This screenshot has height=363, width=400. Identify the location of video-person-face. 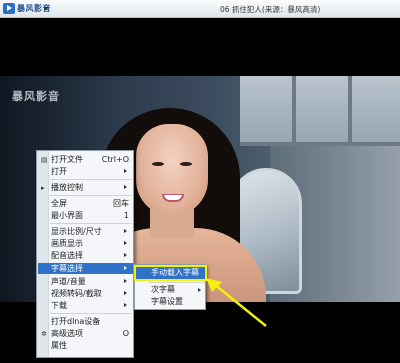
(172, 170).